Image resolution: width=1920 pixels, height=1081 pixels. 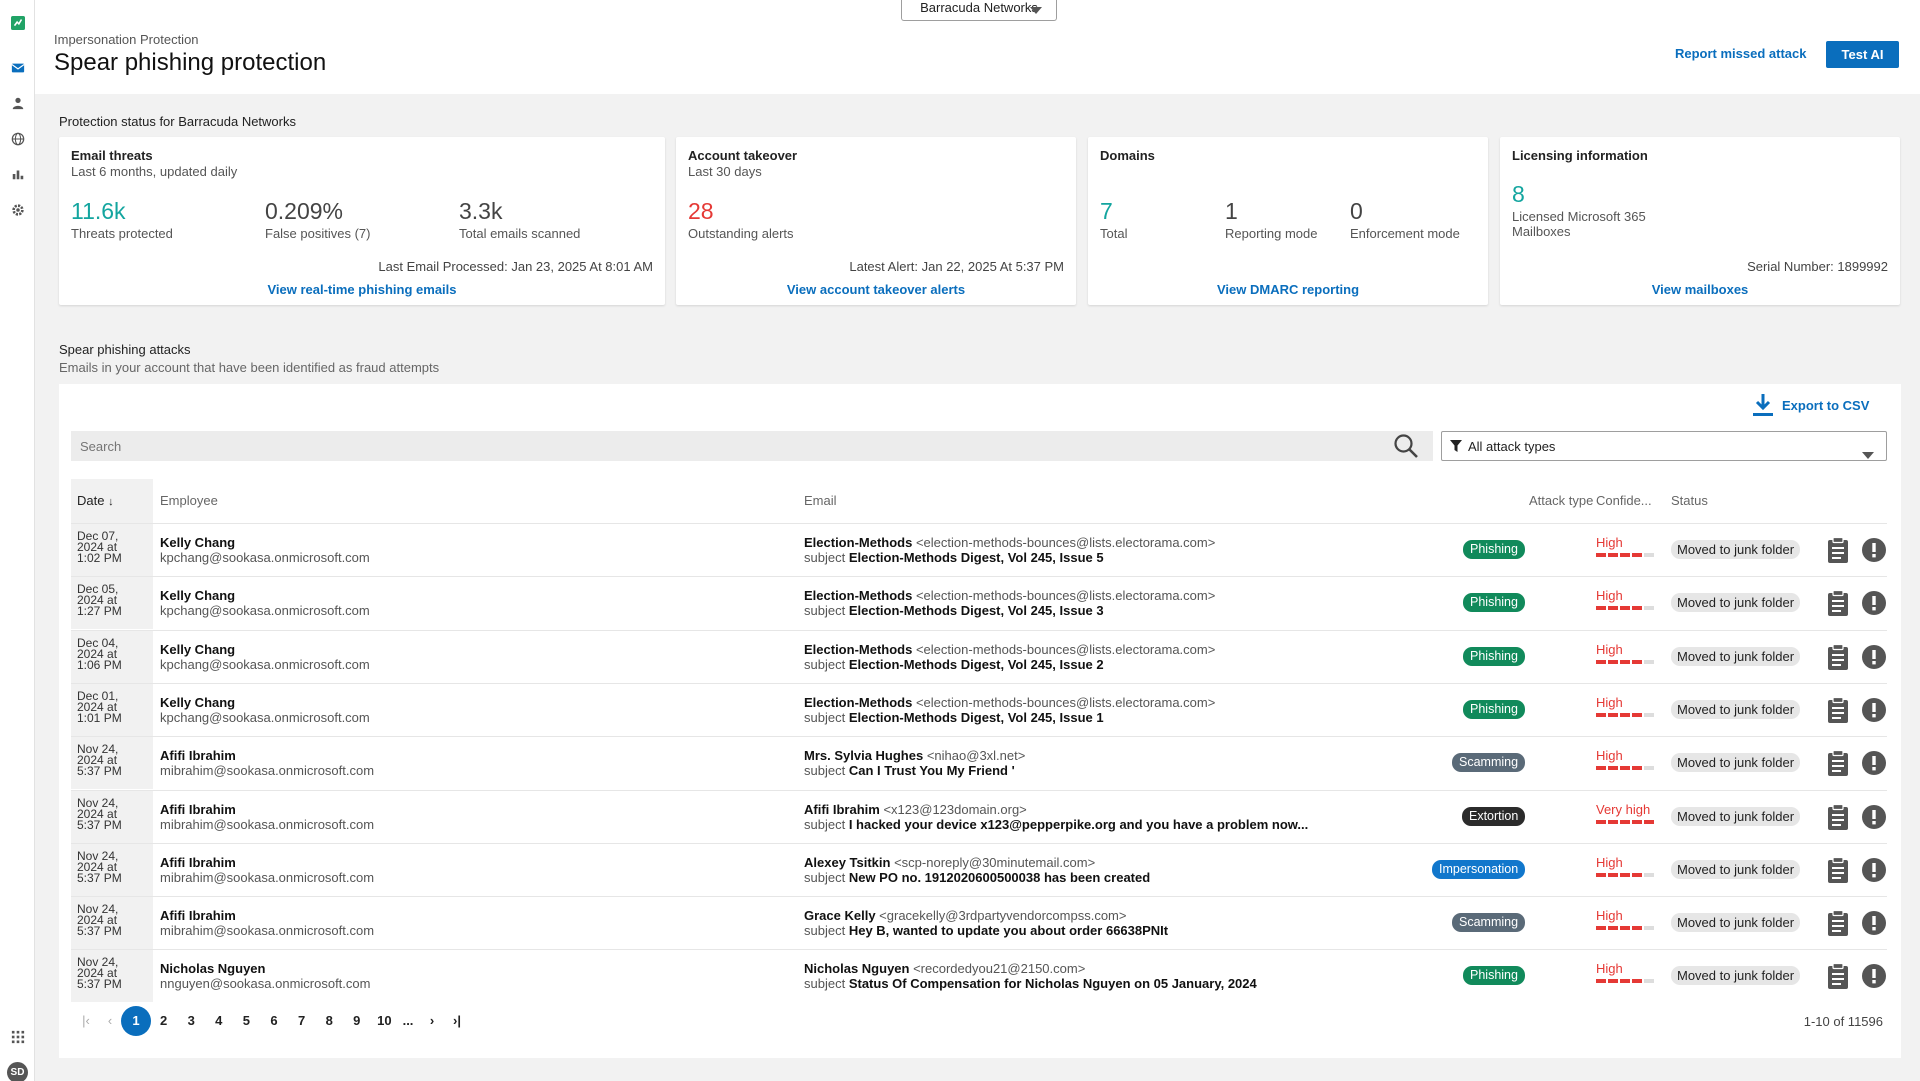 I want to click on licensed-mailboxes-stat: 8 Licensed Microsoft 365 Mailboxes, so click(x=1579, y=210).